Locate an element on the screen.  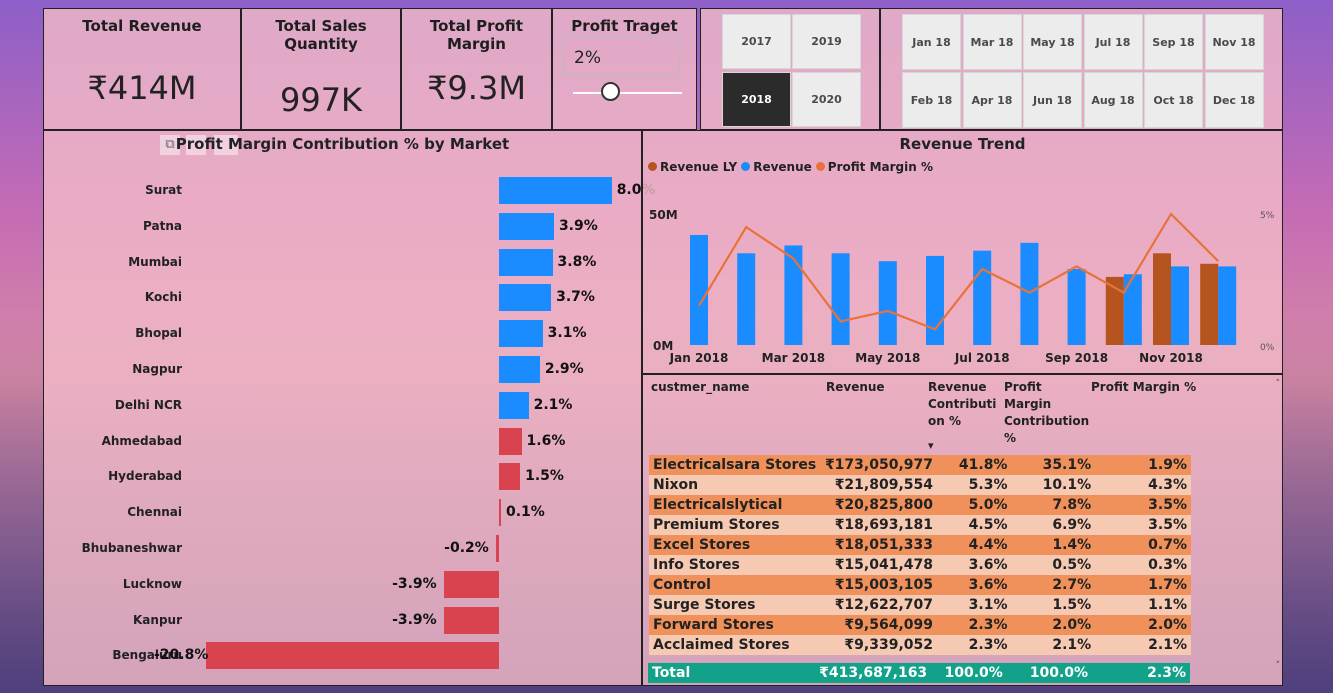
scroll-down-icon: ˅ is located at coordinates (1278, 666).